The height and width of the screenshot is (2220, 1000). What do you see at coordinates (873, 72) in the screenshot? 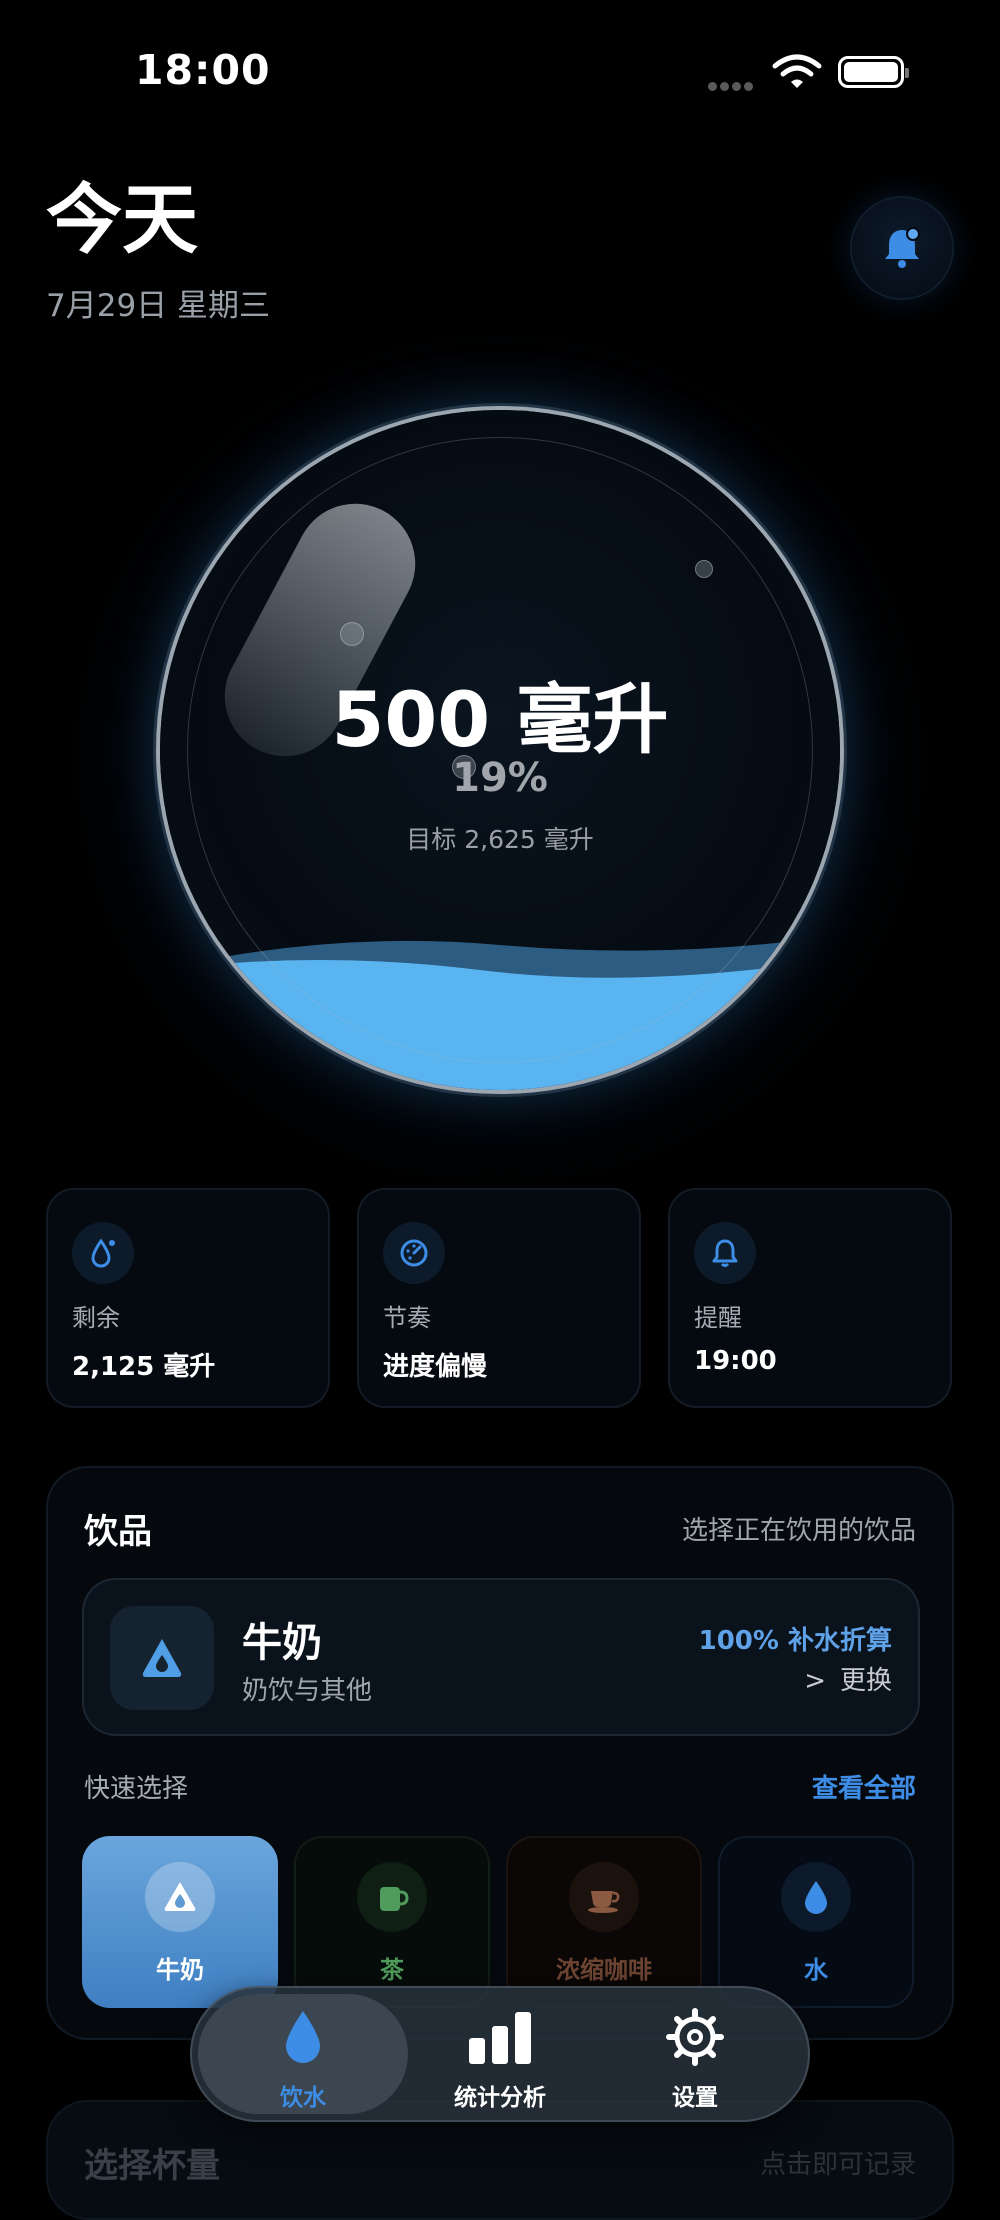
I see `battery-icon` at bounding box center [873, 72].